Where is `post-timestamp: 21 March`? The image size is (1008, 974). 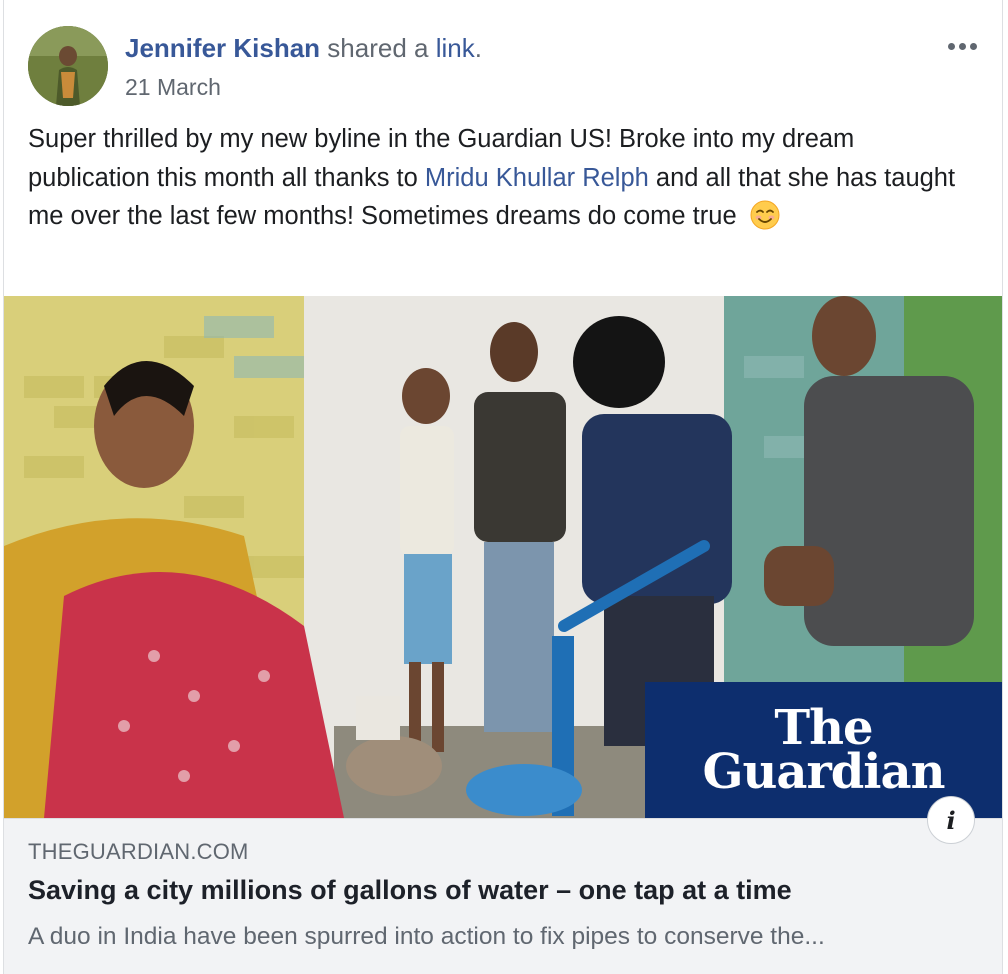 post-timestamp: 21 March is located at coordinates (173, 87).